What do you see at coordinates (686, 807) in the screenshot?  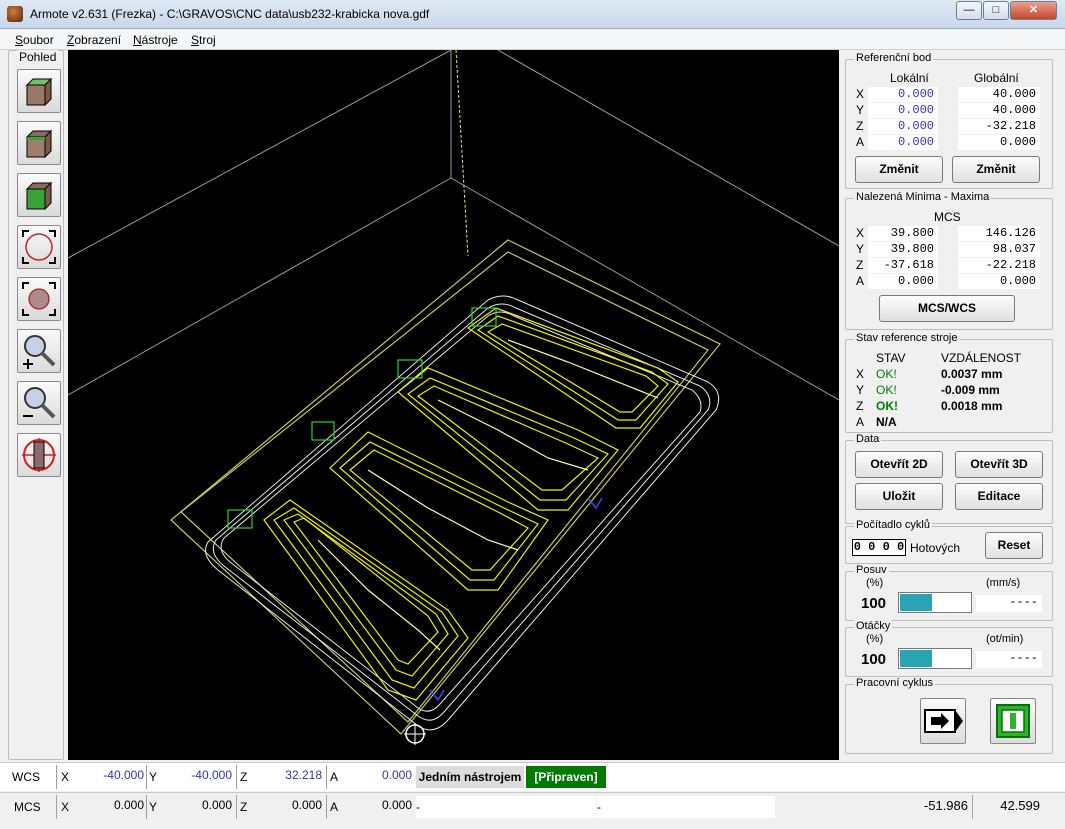 I see `mcs-field-2: -` at bounding box center [686, 807].